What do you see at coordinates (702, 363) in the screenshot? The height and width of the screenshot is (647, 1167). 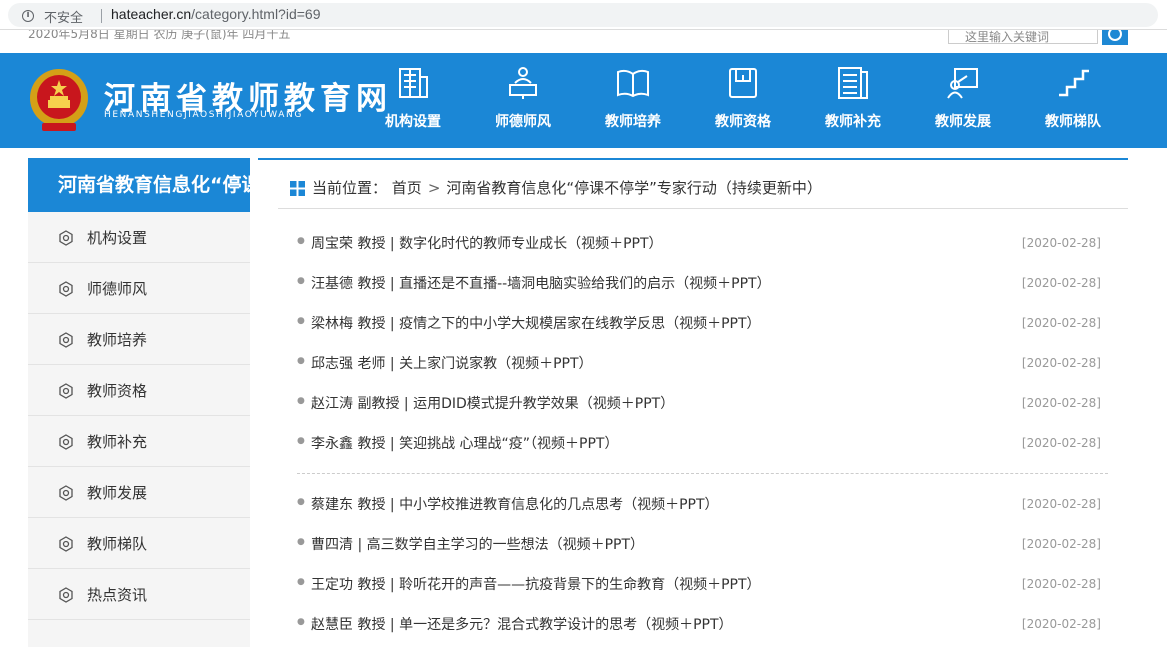 I see `news-item: ● 邱志强 老师 | 关上家门说家教（视频＋PPT） [2020-02-28]` at bounding box center [702, 363].